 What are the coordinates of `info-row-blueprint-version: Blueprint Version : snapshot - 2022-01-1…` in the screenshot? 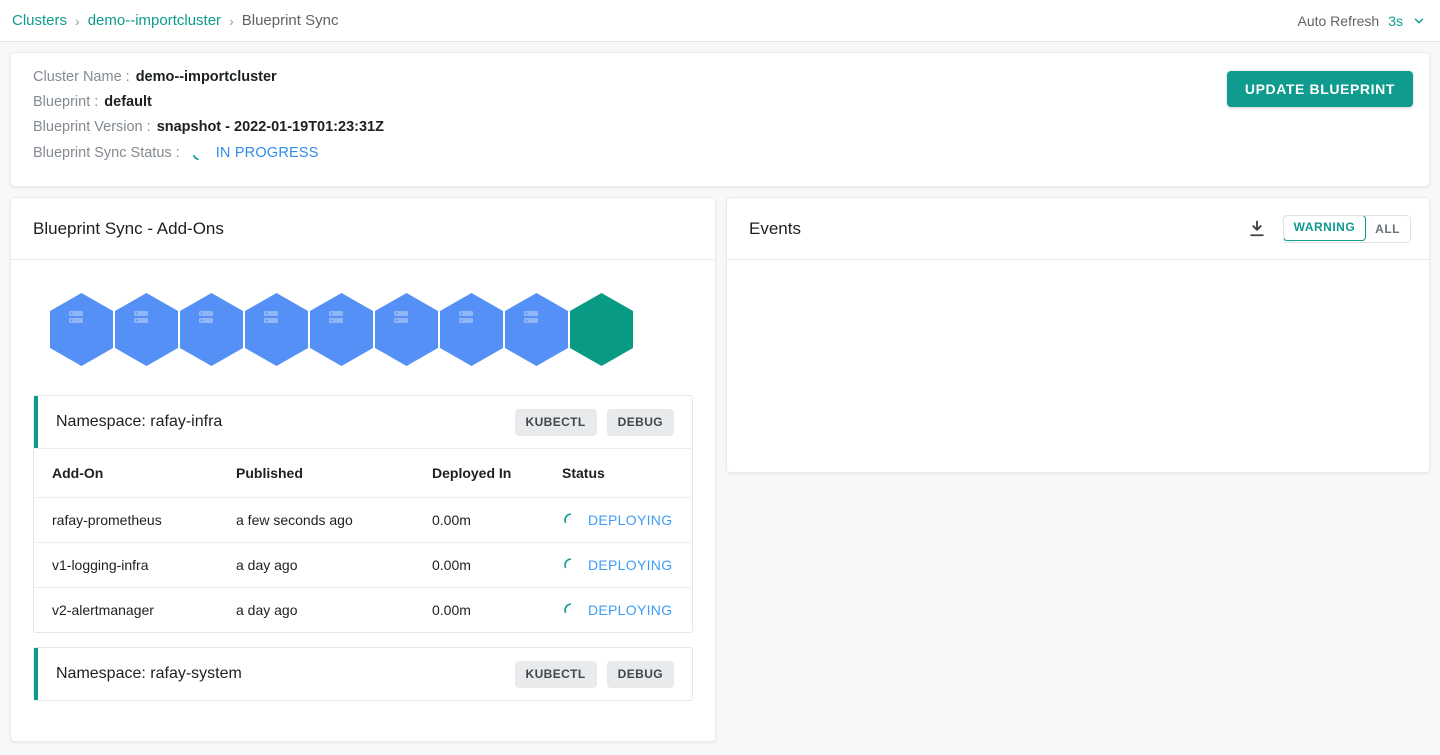 It's located at (721, 127).